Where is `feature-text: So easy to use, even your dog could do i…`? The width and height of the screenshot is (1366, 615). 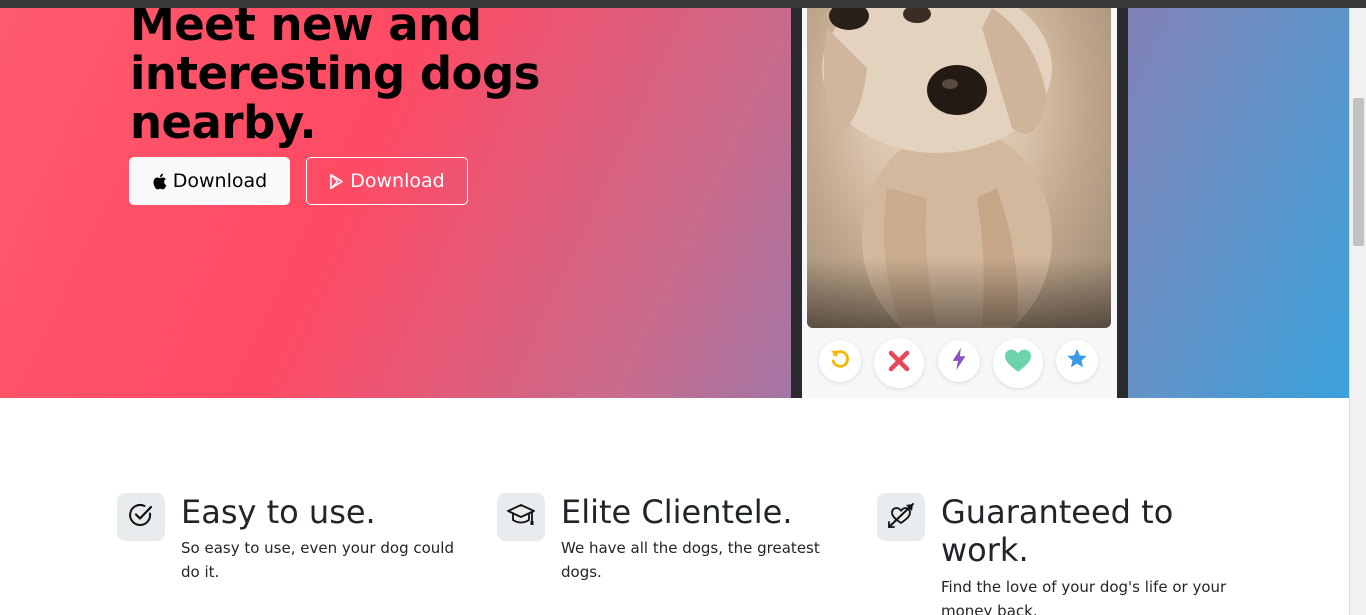
feature-text: So easy to use, even your dog could do i… is located at coordinates (317, 560).